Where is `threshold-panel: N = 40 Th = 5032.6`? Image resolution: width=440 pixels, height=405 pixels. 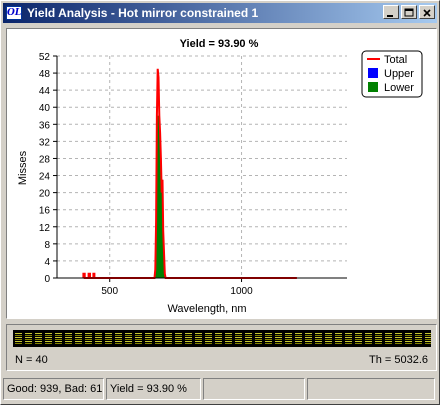
threshold-panel: N = 40 Th = 5032.6 is located at coordinates (221, 347).